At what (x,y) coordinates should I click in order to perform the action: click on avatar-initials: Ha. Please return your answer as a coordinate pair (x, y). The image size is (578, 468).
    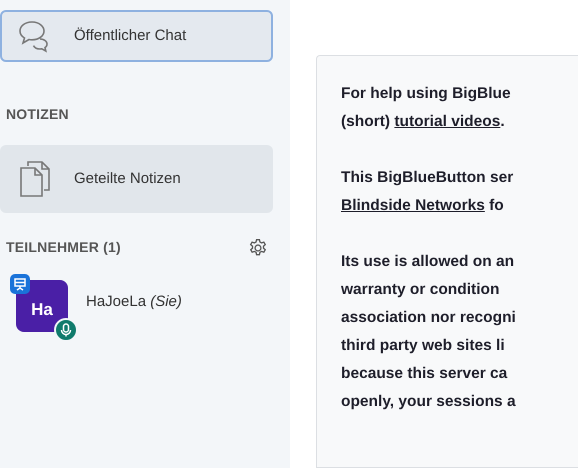
    Looking at the image, I should click on (42, 310).